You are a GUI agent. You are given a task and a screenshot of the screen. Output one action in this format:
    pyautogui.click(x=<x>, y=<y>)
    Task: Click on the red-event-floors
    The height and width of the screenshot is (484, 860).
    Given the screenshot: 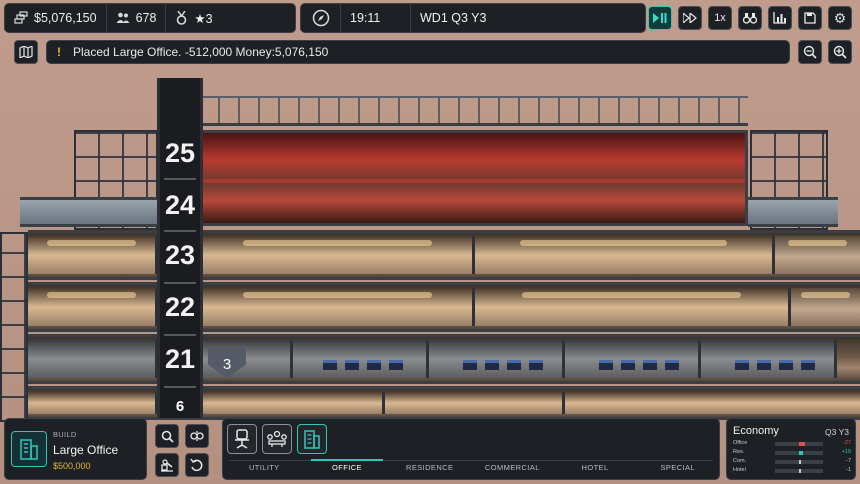 What is the action you would take?
    pyautogui.click(x=474, y=178)
    